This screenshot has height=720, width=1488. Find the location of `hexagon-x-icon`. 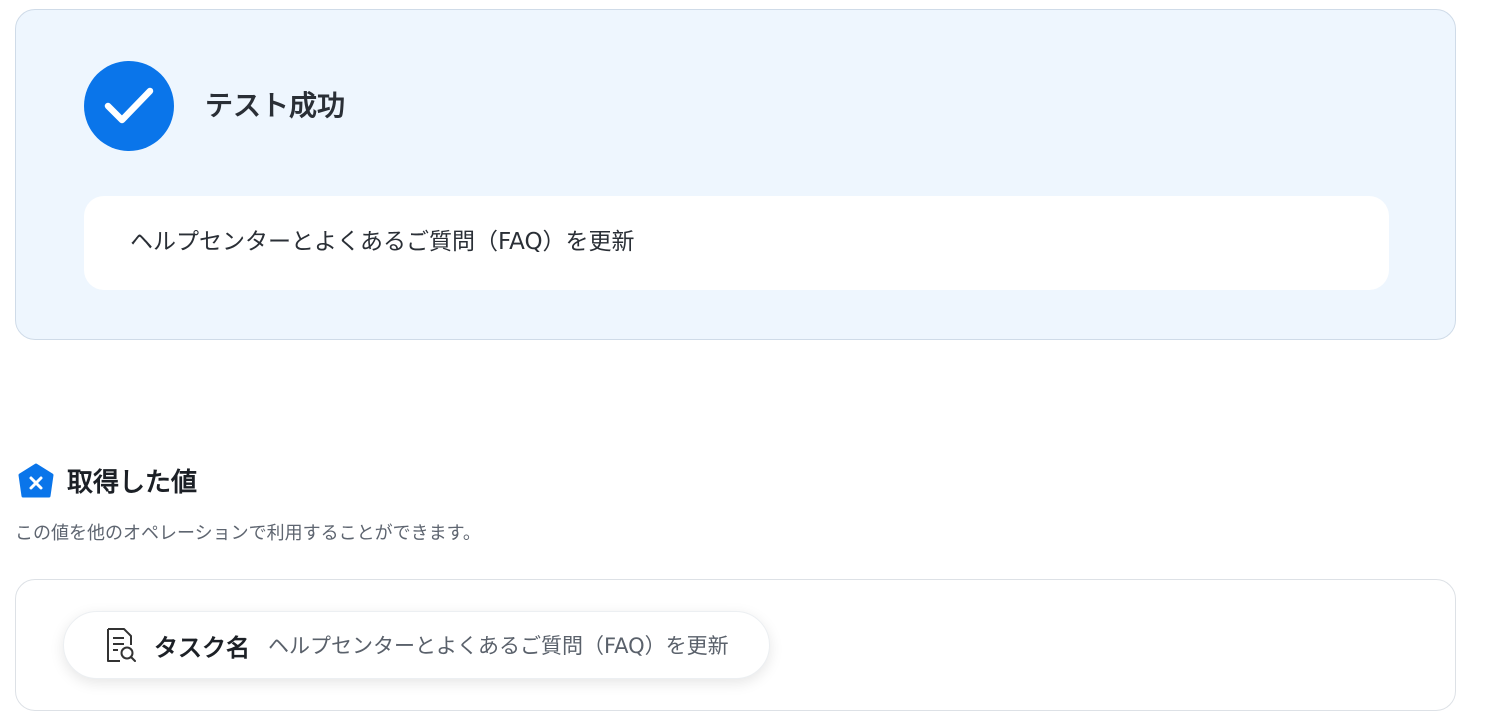

hexagon-x-icon is located at coordinates (36, 480).